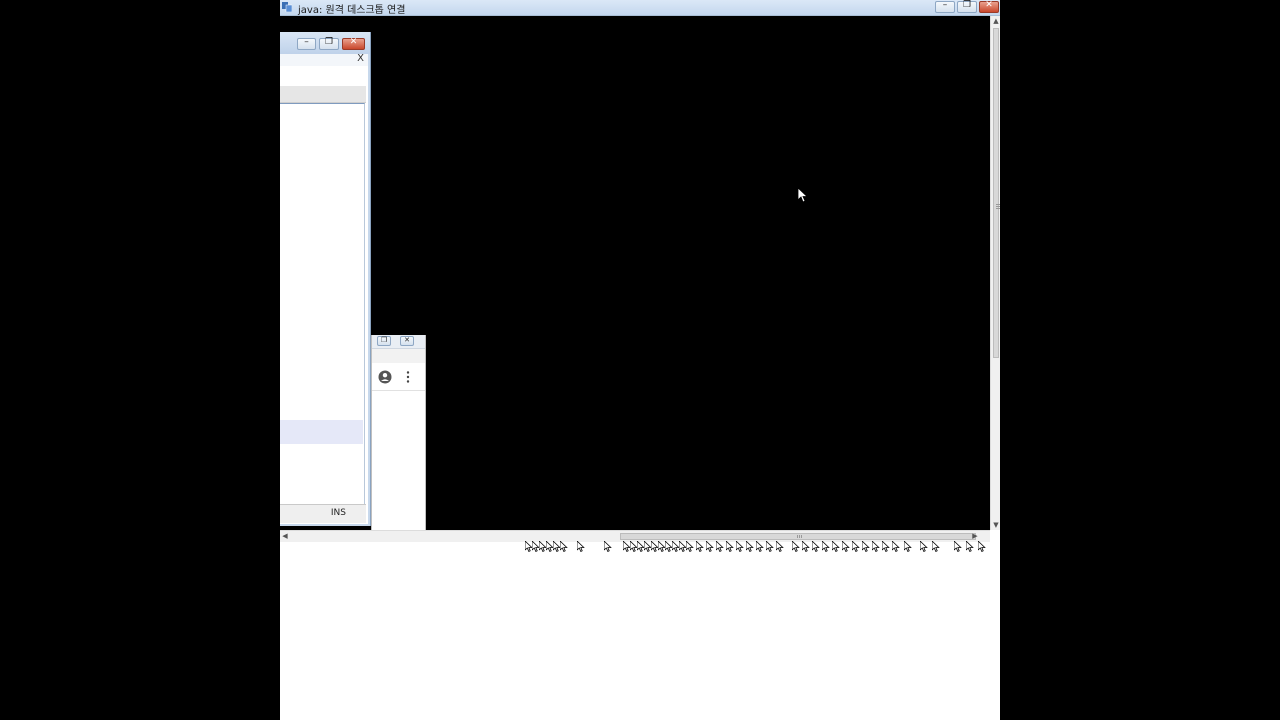 This screenshot has width=1280, height=720. I want to click on cursor-artifact-trail, so click(755, 547).